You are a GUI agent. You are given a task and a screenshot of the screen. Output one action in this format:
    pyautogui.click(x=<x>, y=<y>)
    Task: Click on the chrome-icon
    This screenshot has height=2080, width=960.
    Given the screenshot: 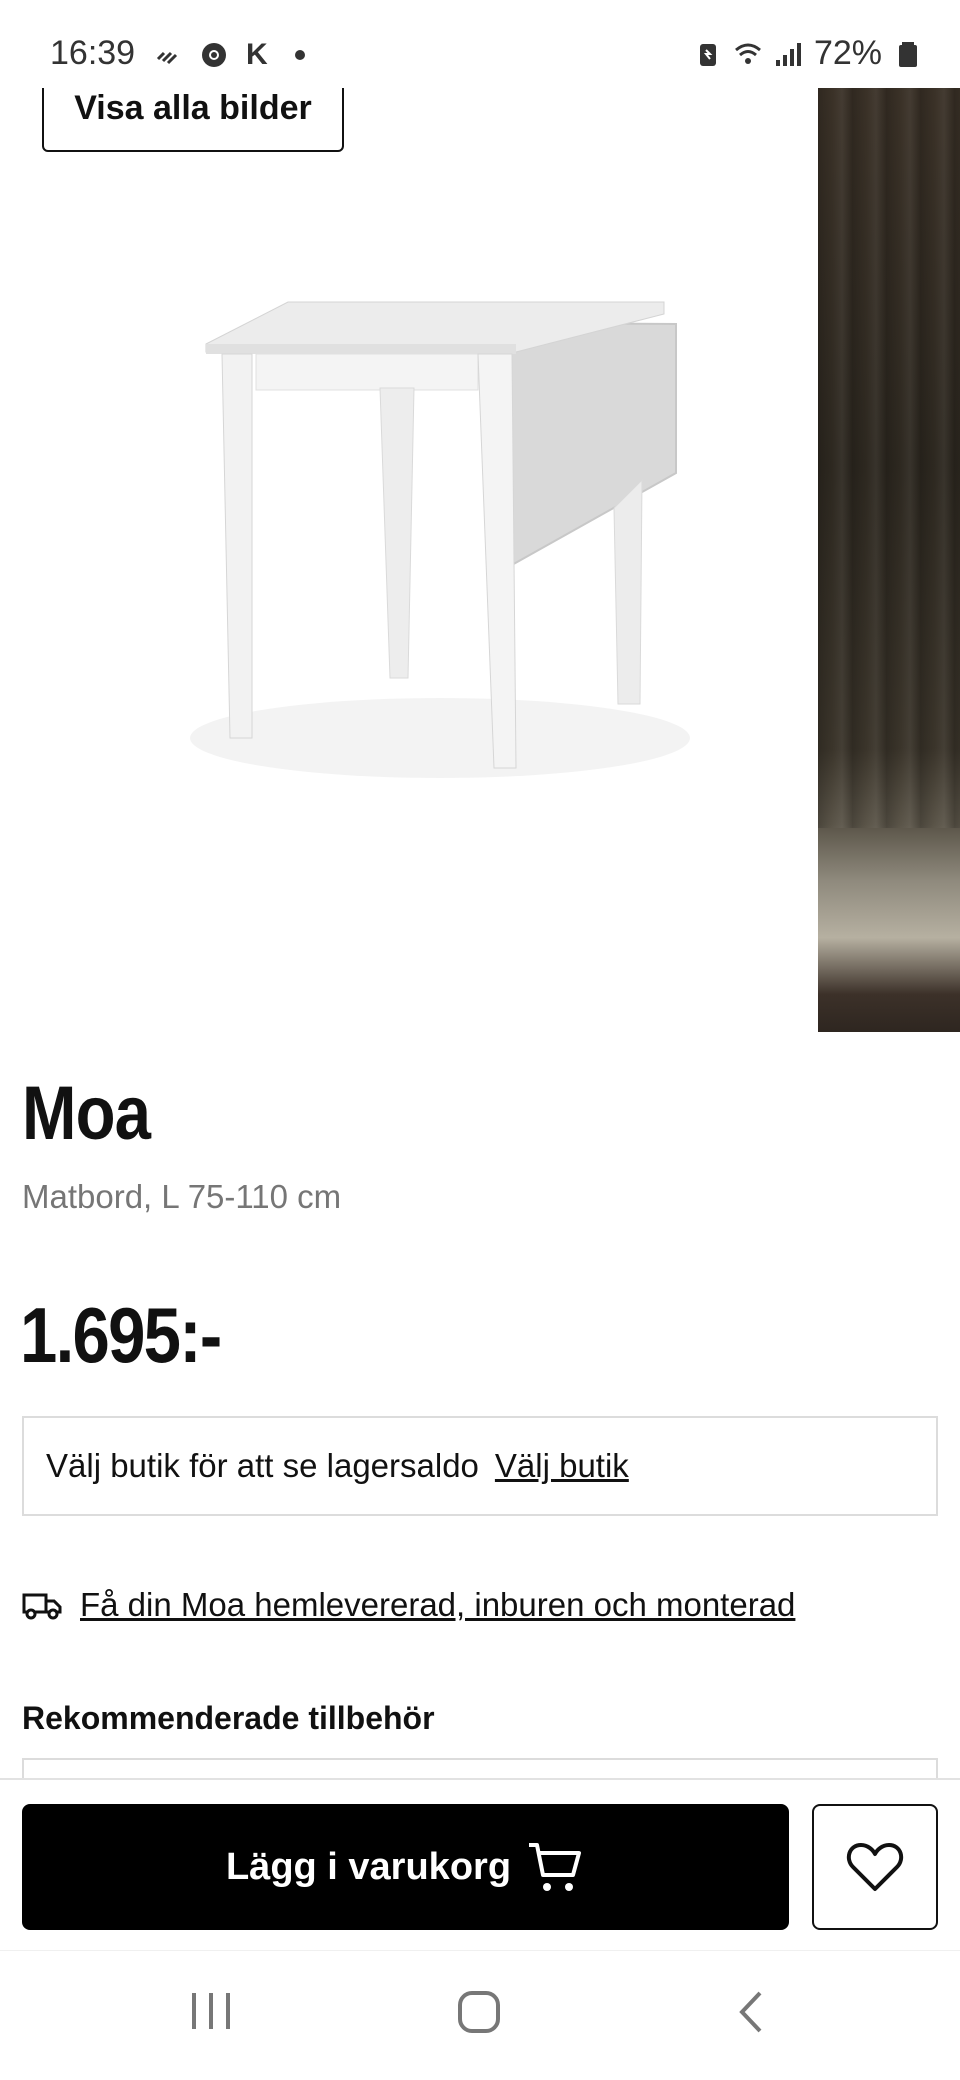 What is the action you would take?
    pyautogui.click(x=214, y=55)
    